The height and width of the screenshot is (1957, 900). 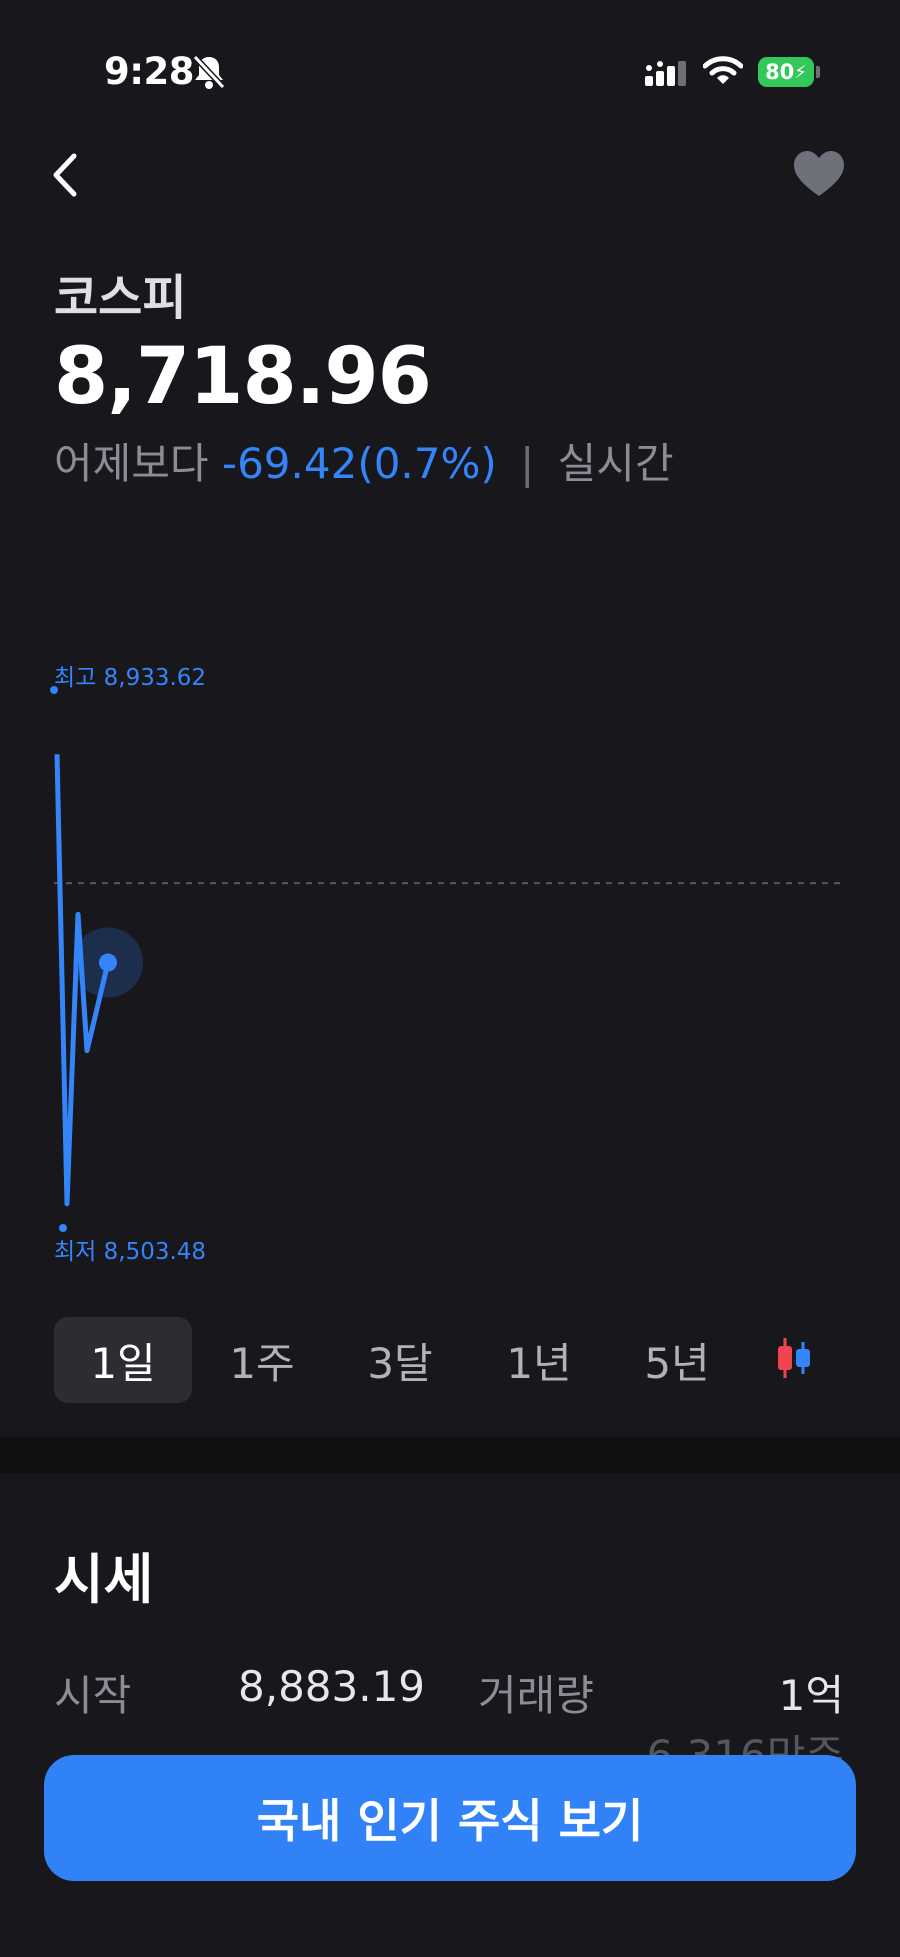 What do you see at coordinates (120, 298) in the screenshot?
I see `stock-name: 코스피` at bounding box center [120, 298].